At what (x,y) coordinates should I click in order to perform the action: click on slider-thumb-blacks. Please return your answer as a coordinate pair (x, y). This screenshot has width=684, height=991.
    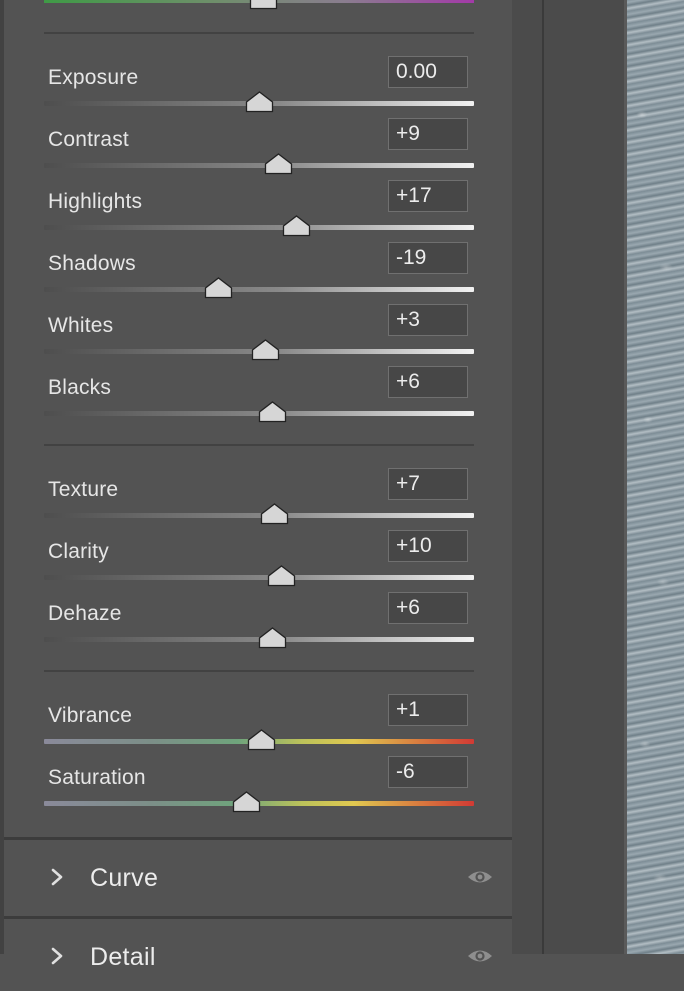
    Looking at the image, I should click on (272, 412).